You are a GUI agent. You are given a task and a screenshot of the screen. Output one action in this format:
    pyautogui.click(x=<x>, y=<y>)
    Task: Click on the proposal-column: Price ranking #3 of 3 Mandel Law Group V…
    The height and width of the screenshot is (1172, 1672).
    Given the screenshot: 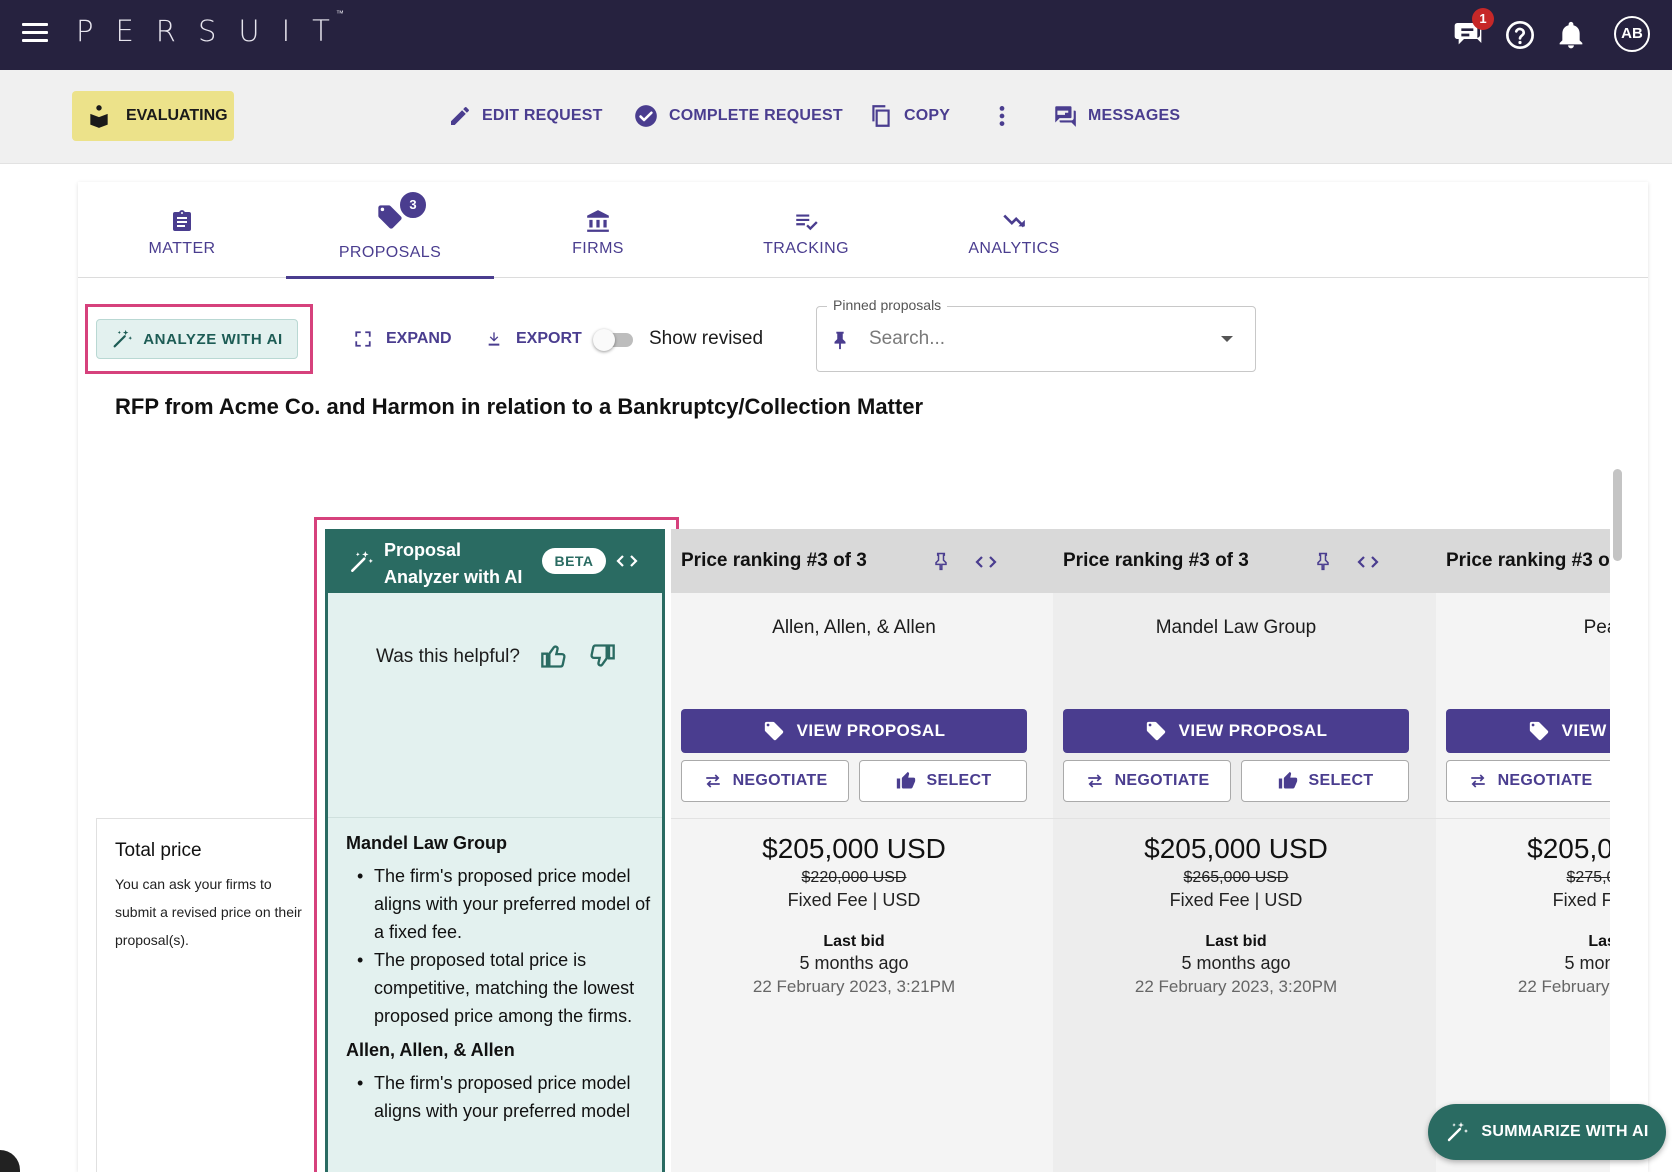 What is the action you would take?
    pyautogui.click(x=1244, y=850)
    